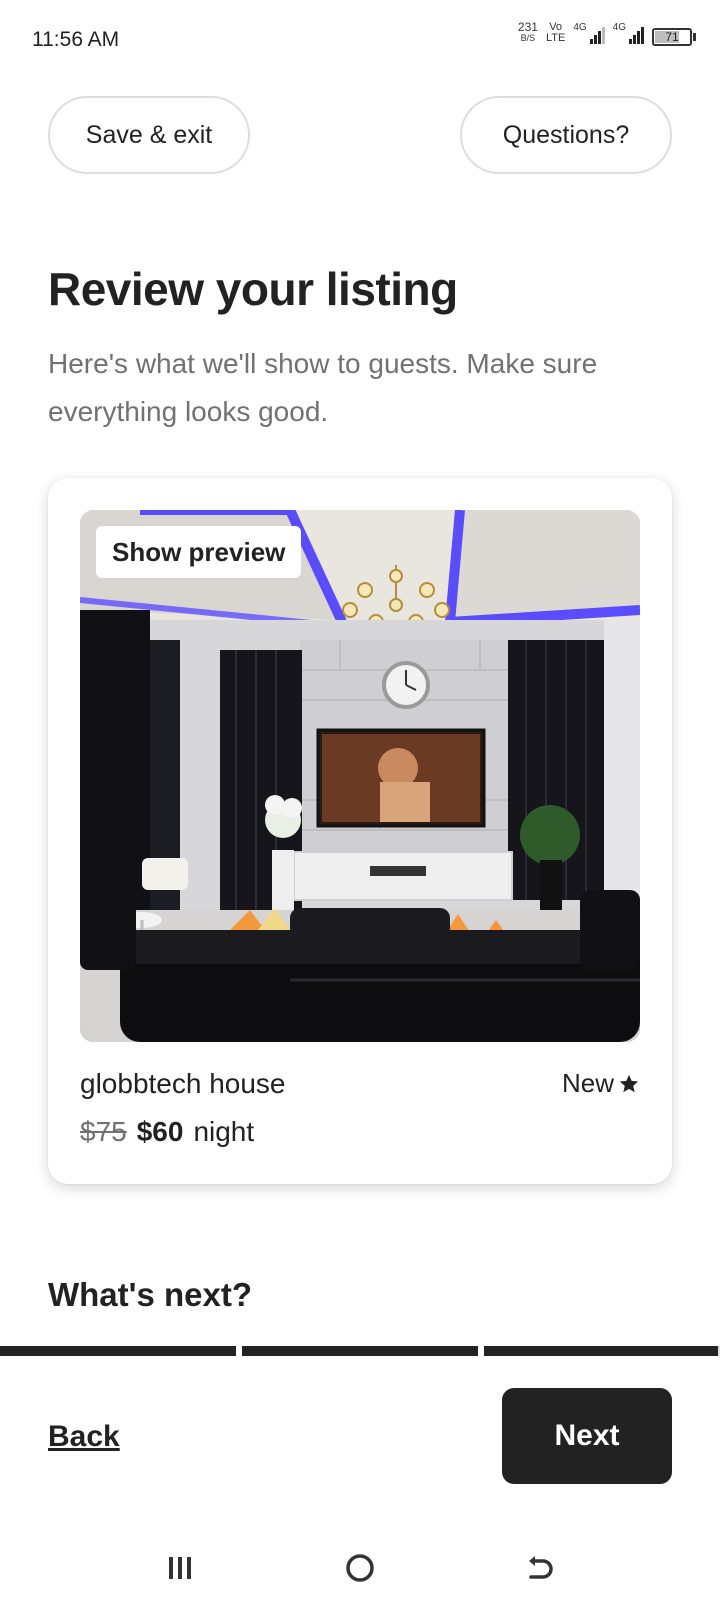 This screenshot has width=720, height=1612. Describe the element at coordinates (606, 33) in the screenshot. I see `status-icons: 231 B/S Vo LTE 4G 4G 71` at that location.